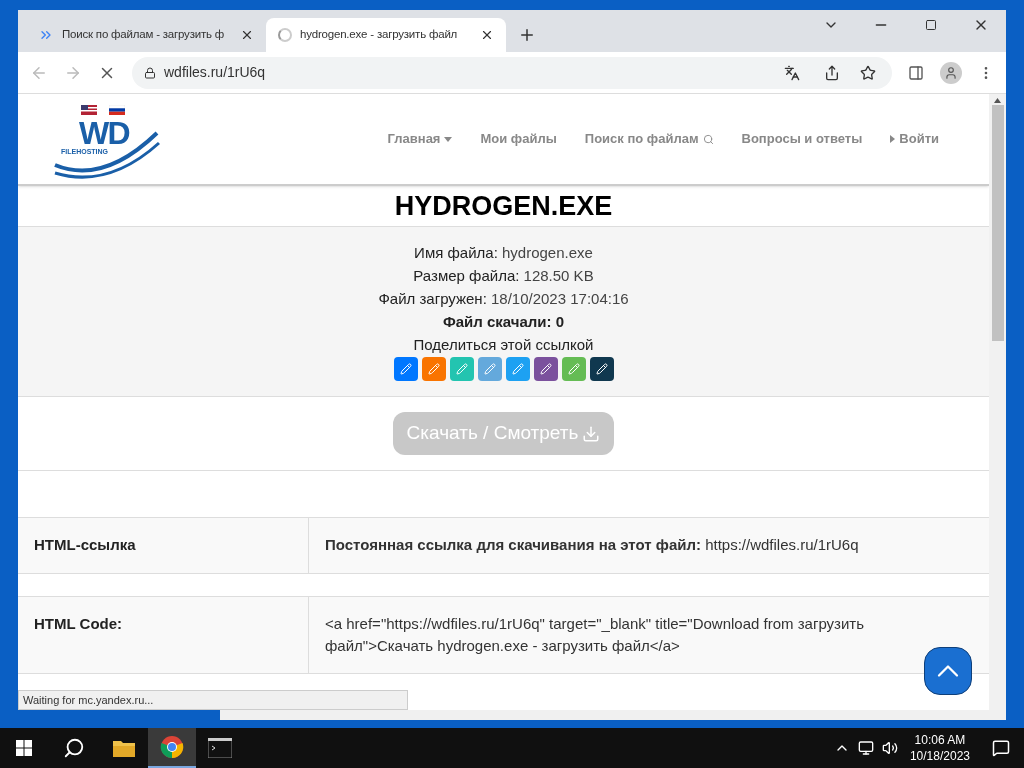 The image size is (1024, 768). What do you see at coordinates (420, 139) in the screenshot?
I see `nav-link: Главная` at bounding box center [420, 139].